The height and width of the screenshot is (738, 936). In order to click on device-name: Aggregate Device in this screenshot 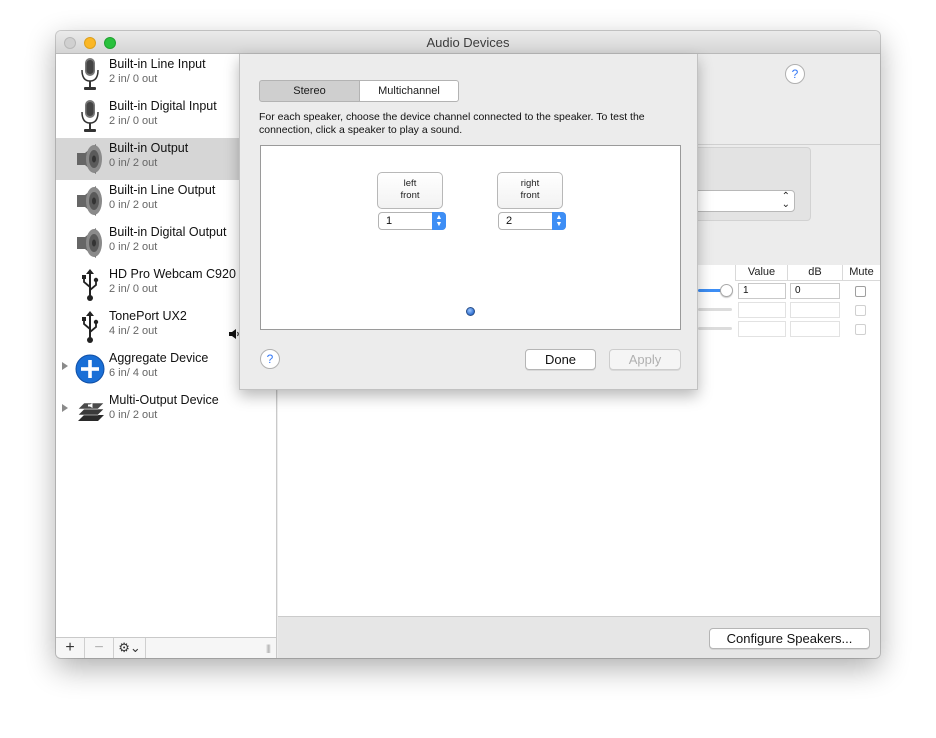, I will do `click(159, 358)`.